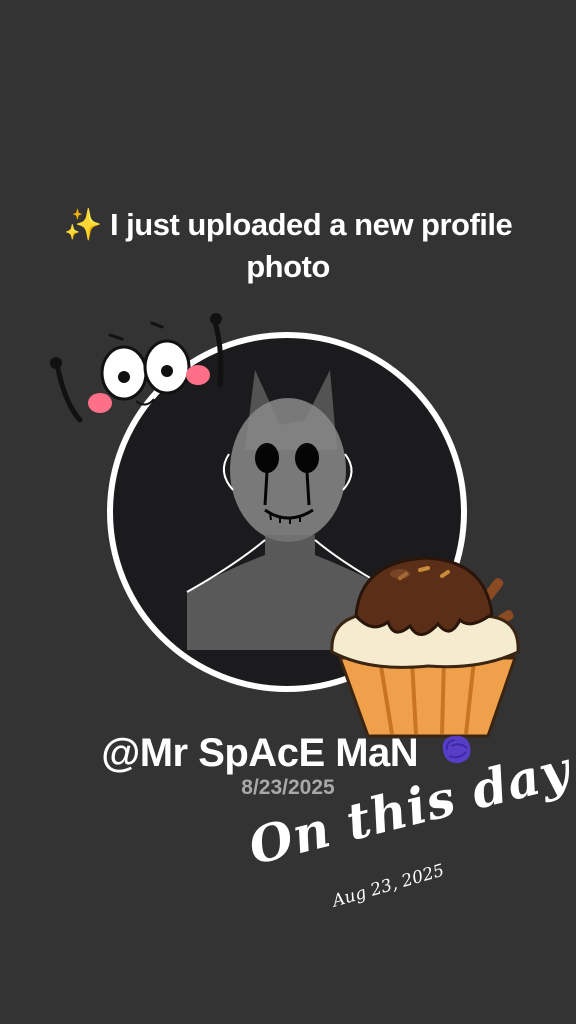 The height and width of the screenshot is (1024, 576). I want to click on sparkle-icon: ✨, so click(83, 224).